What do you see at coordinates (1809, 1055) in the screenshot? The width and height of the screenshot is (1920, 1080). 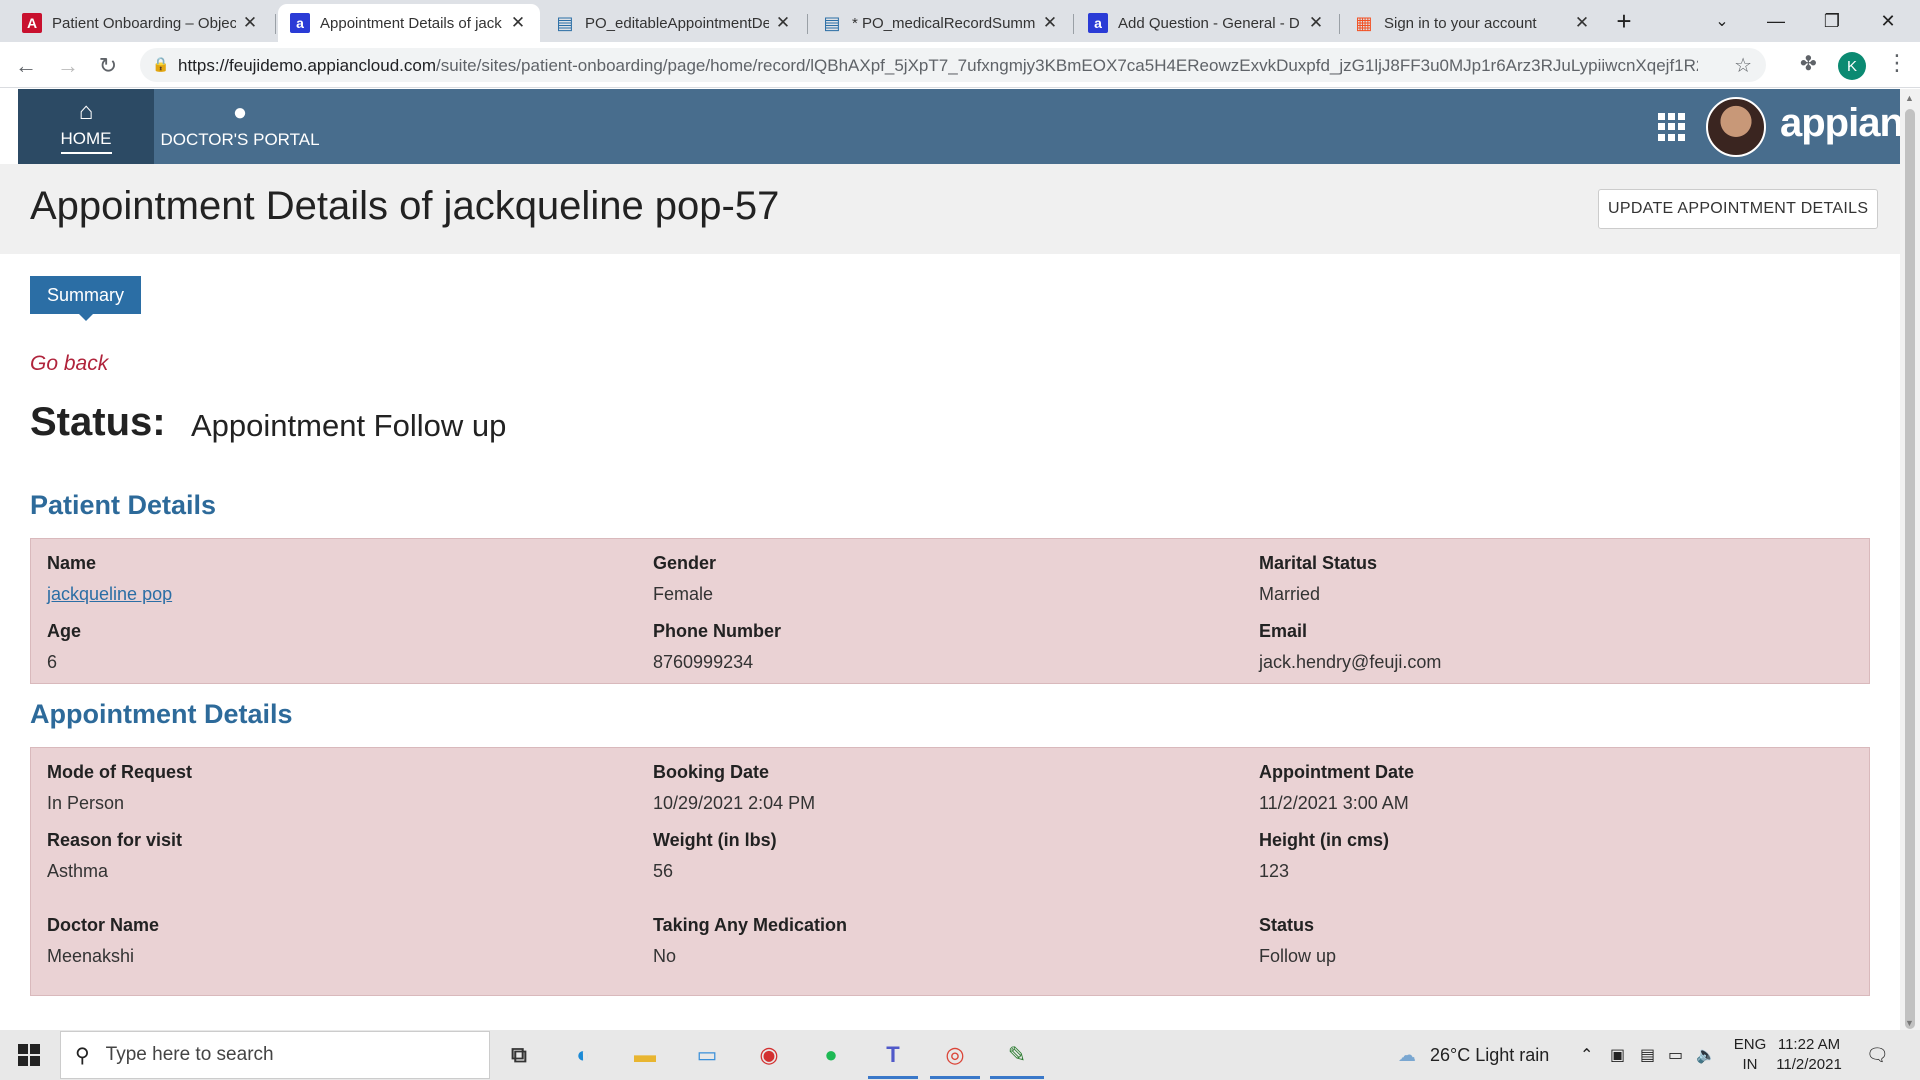 I see `system-clock: 11:22 AM 11/2/2021` at bounding box center [1809, 1055].